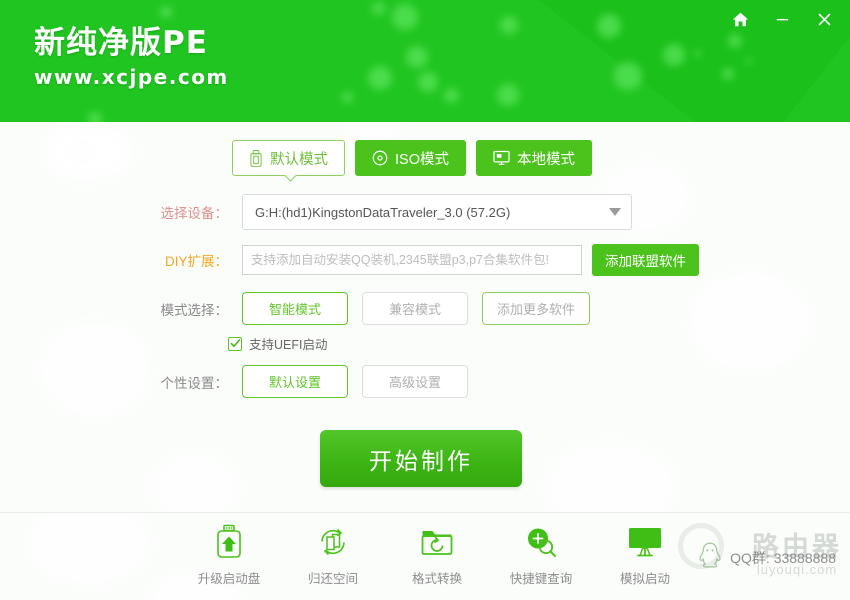  What do you see at coordinates (541, 542) in the screenshot?
I see `magnifier-plus-icon` at bounding box center [541, 542].